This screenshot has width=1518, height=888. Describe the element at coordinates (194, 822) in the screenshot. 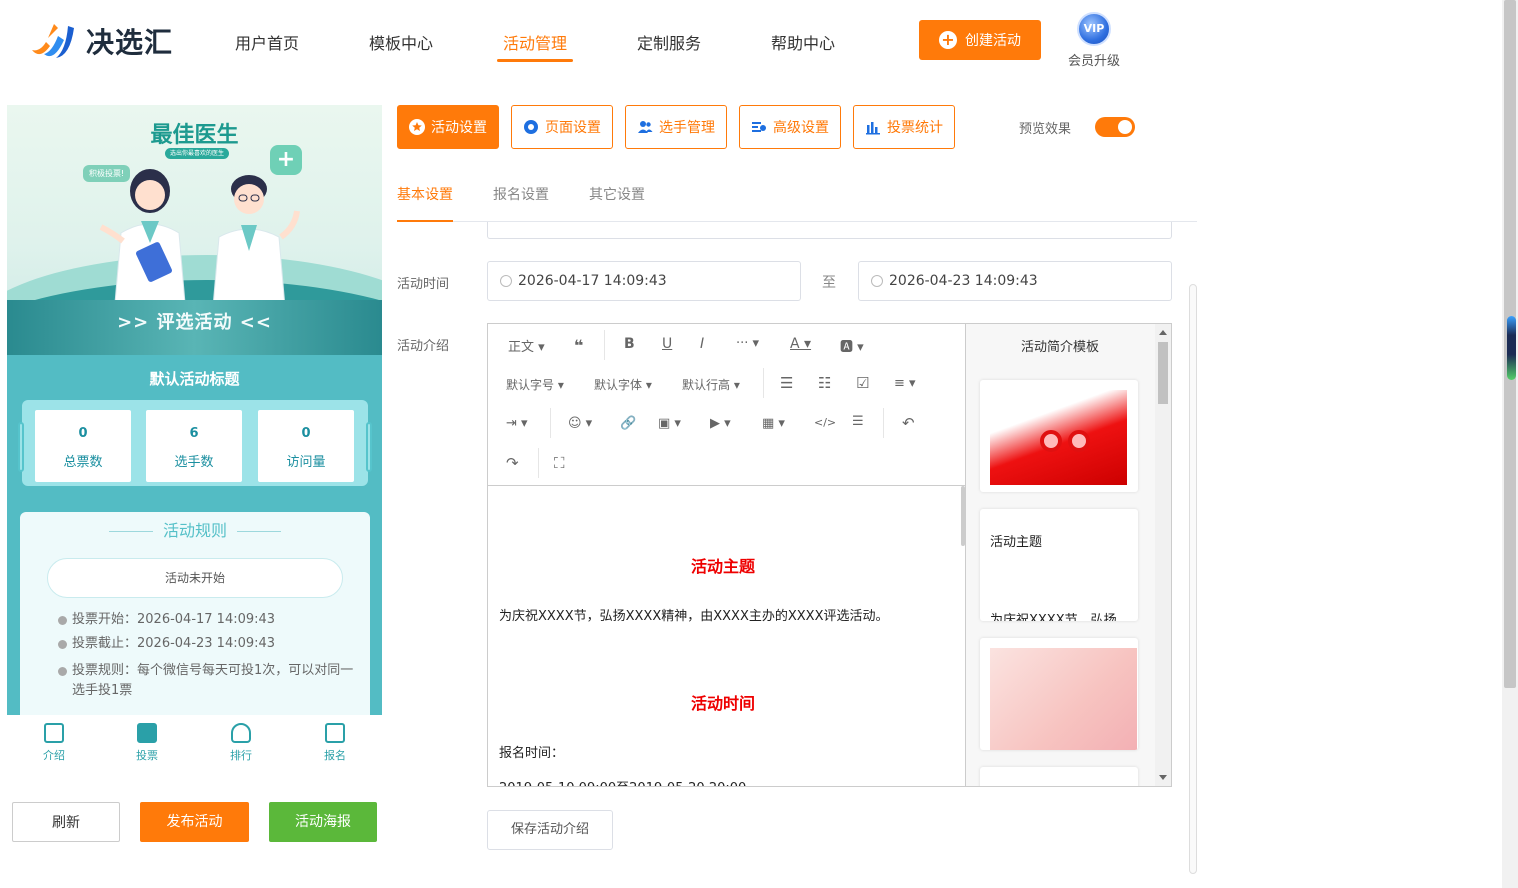

I see `publish-activity-button: 发布活动` at that location.